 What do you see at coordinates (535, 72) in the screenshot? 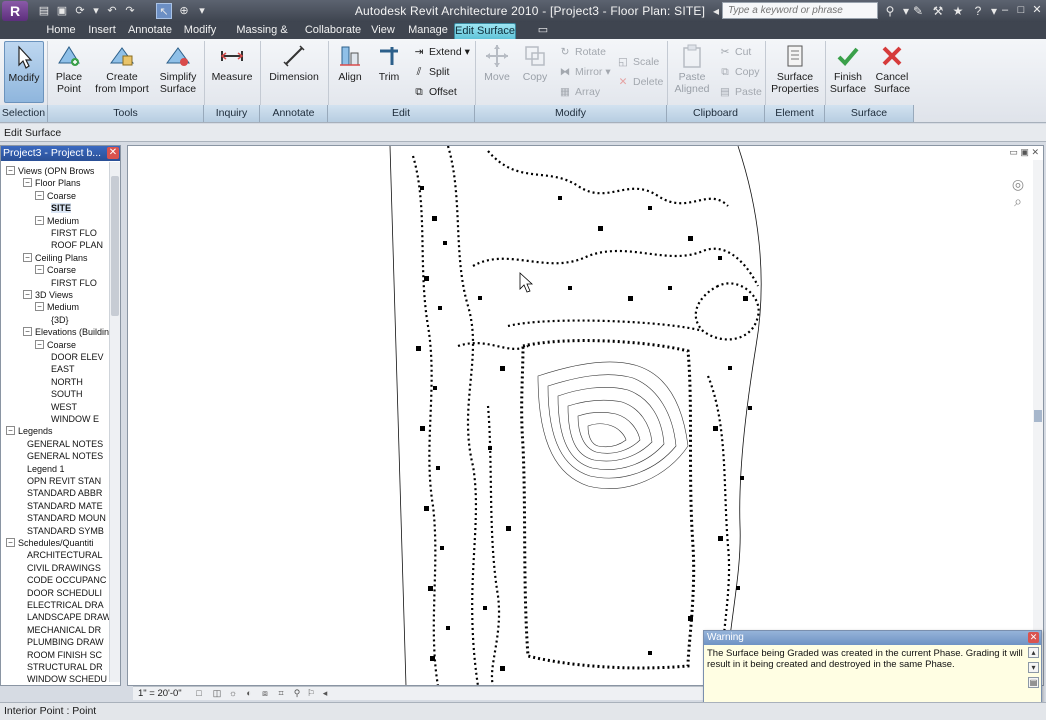
I see `copy-button: Copy` at bounding box center [535, 72].